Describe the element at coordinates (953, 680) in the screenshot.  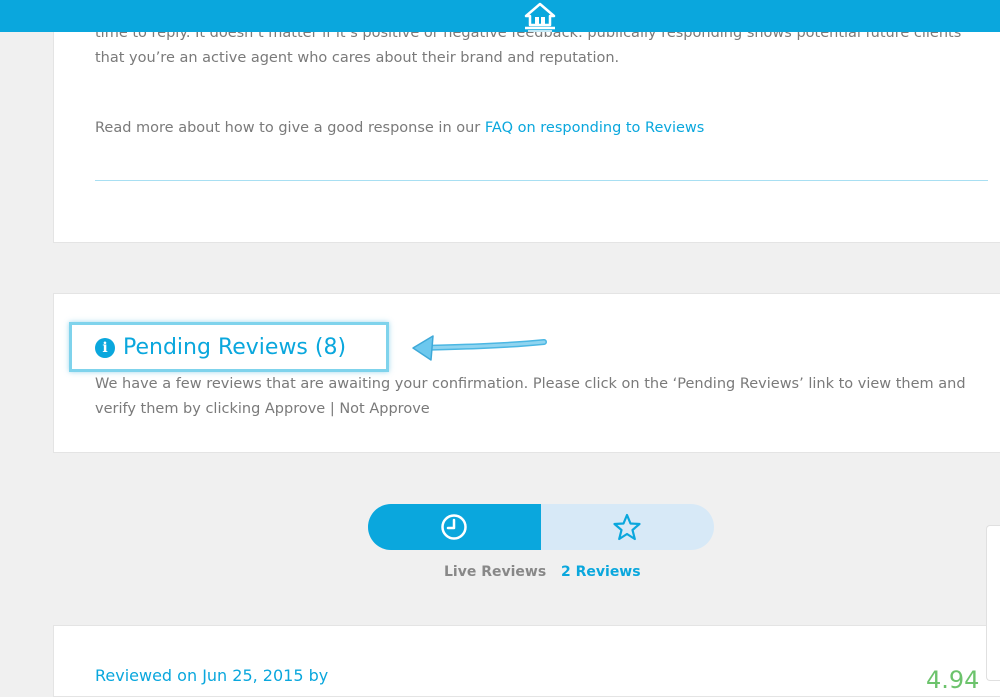
I see `rating-score: 4.94` at that location.